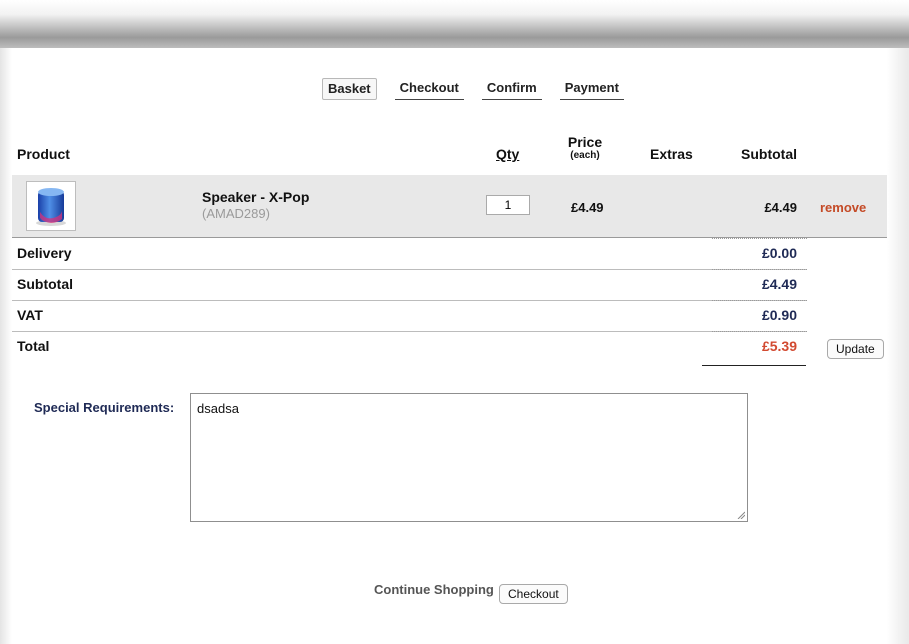 This screenshot has height=644, width=909. I want to click on browser-chrome-top, so click(454, 24).